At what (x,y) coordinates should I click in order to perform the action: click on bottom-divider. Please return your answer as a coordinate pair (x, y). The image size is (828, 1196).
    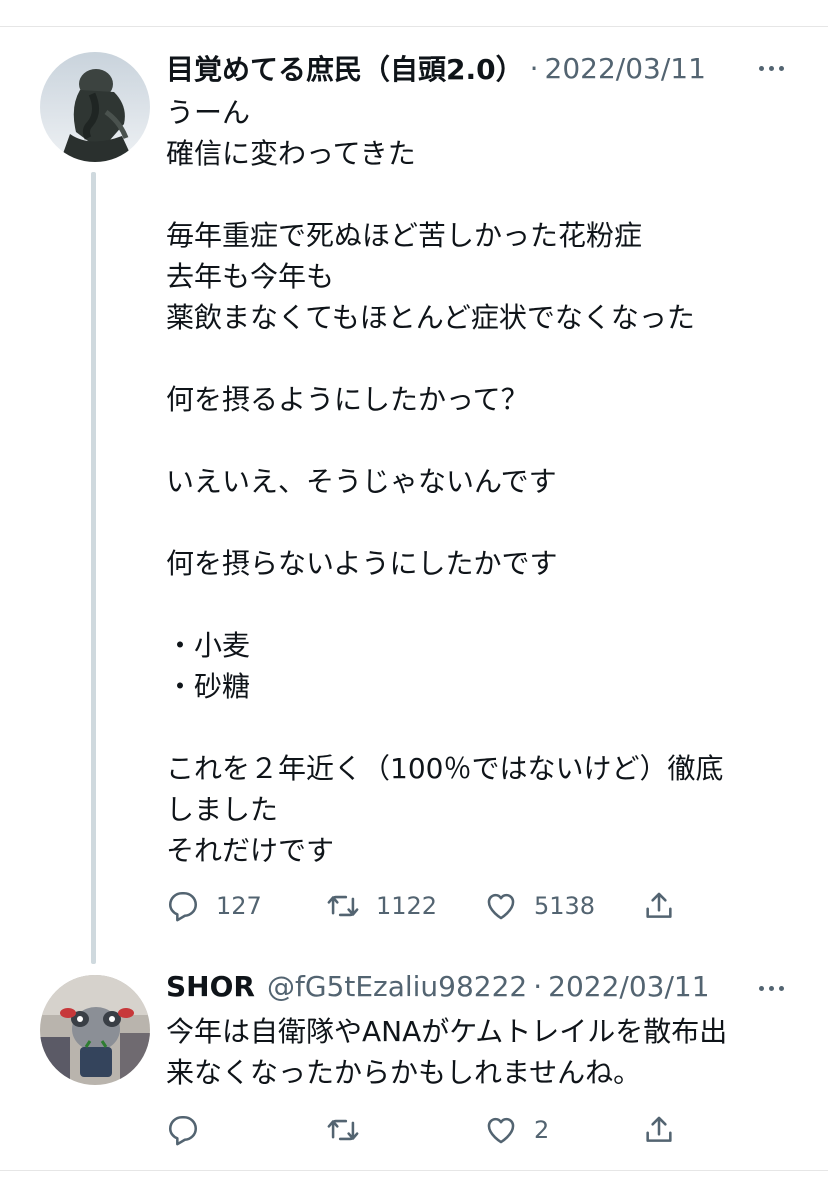
    Looking at the image, I should click on (414, 1170).